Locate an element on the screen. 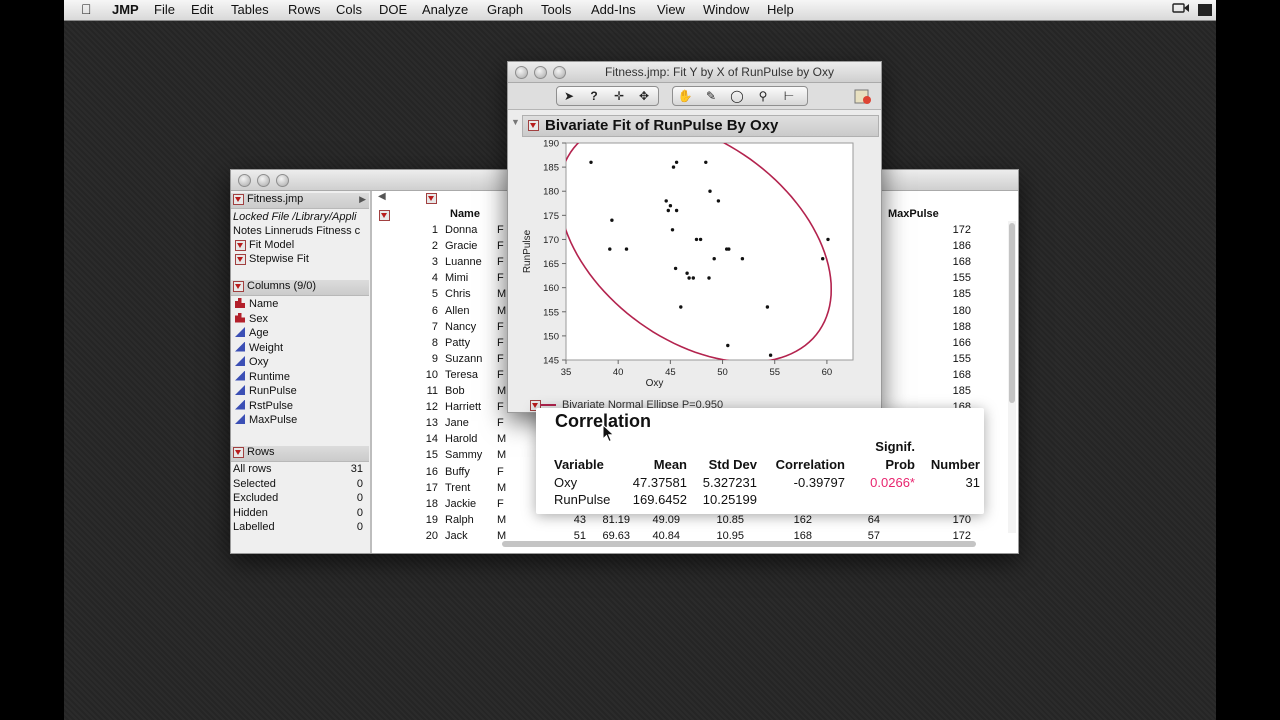 The height and width of the screenshot is (720, 1280). menu-cols: Cols is located at coordinates (349, 9).